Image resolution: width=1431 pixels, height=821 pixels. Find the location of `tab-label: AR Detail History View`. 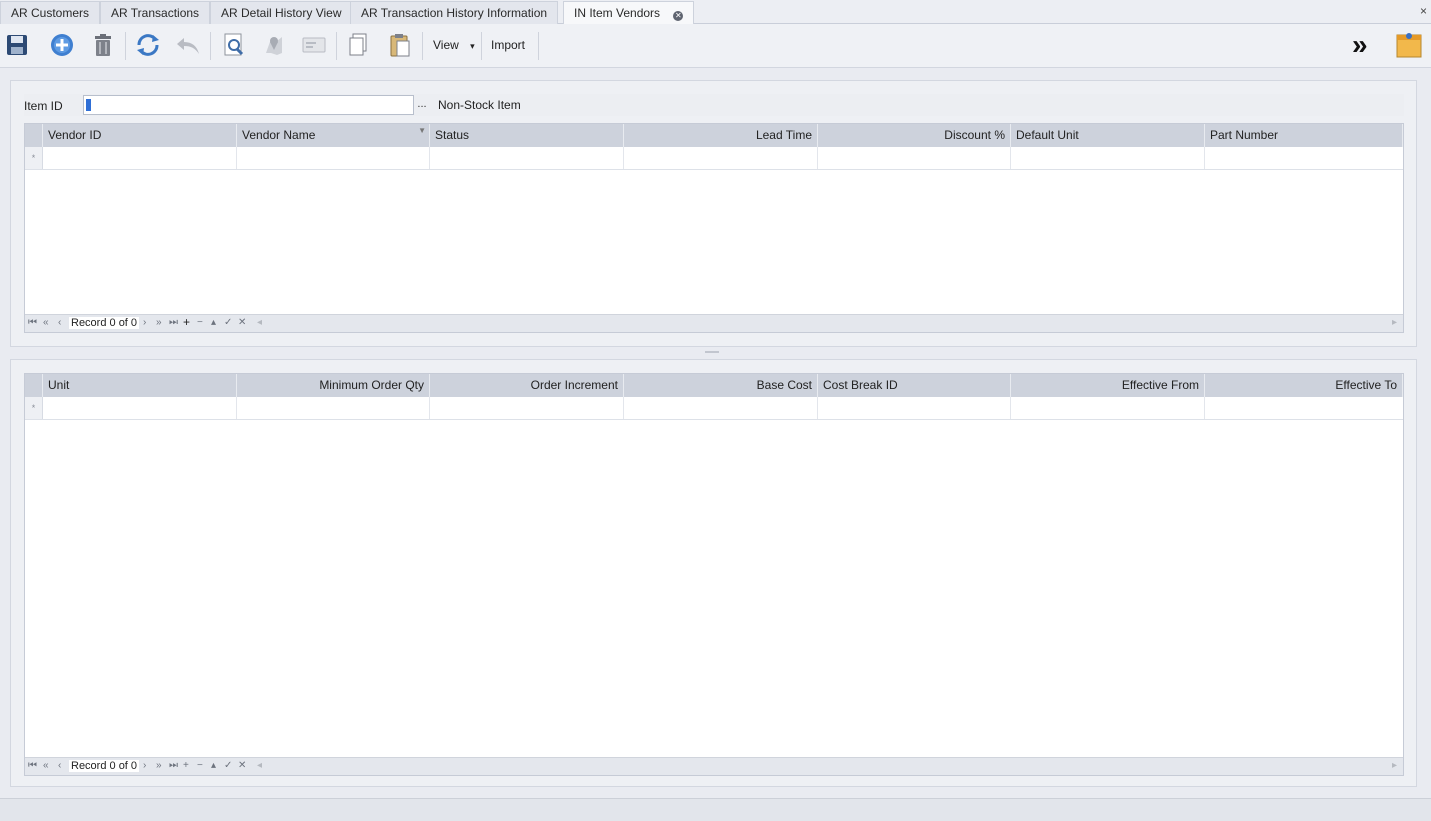

tab-label: AR Detail History View is located at coordinates (281, 13).